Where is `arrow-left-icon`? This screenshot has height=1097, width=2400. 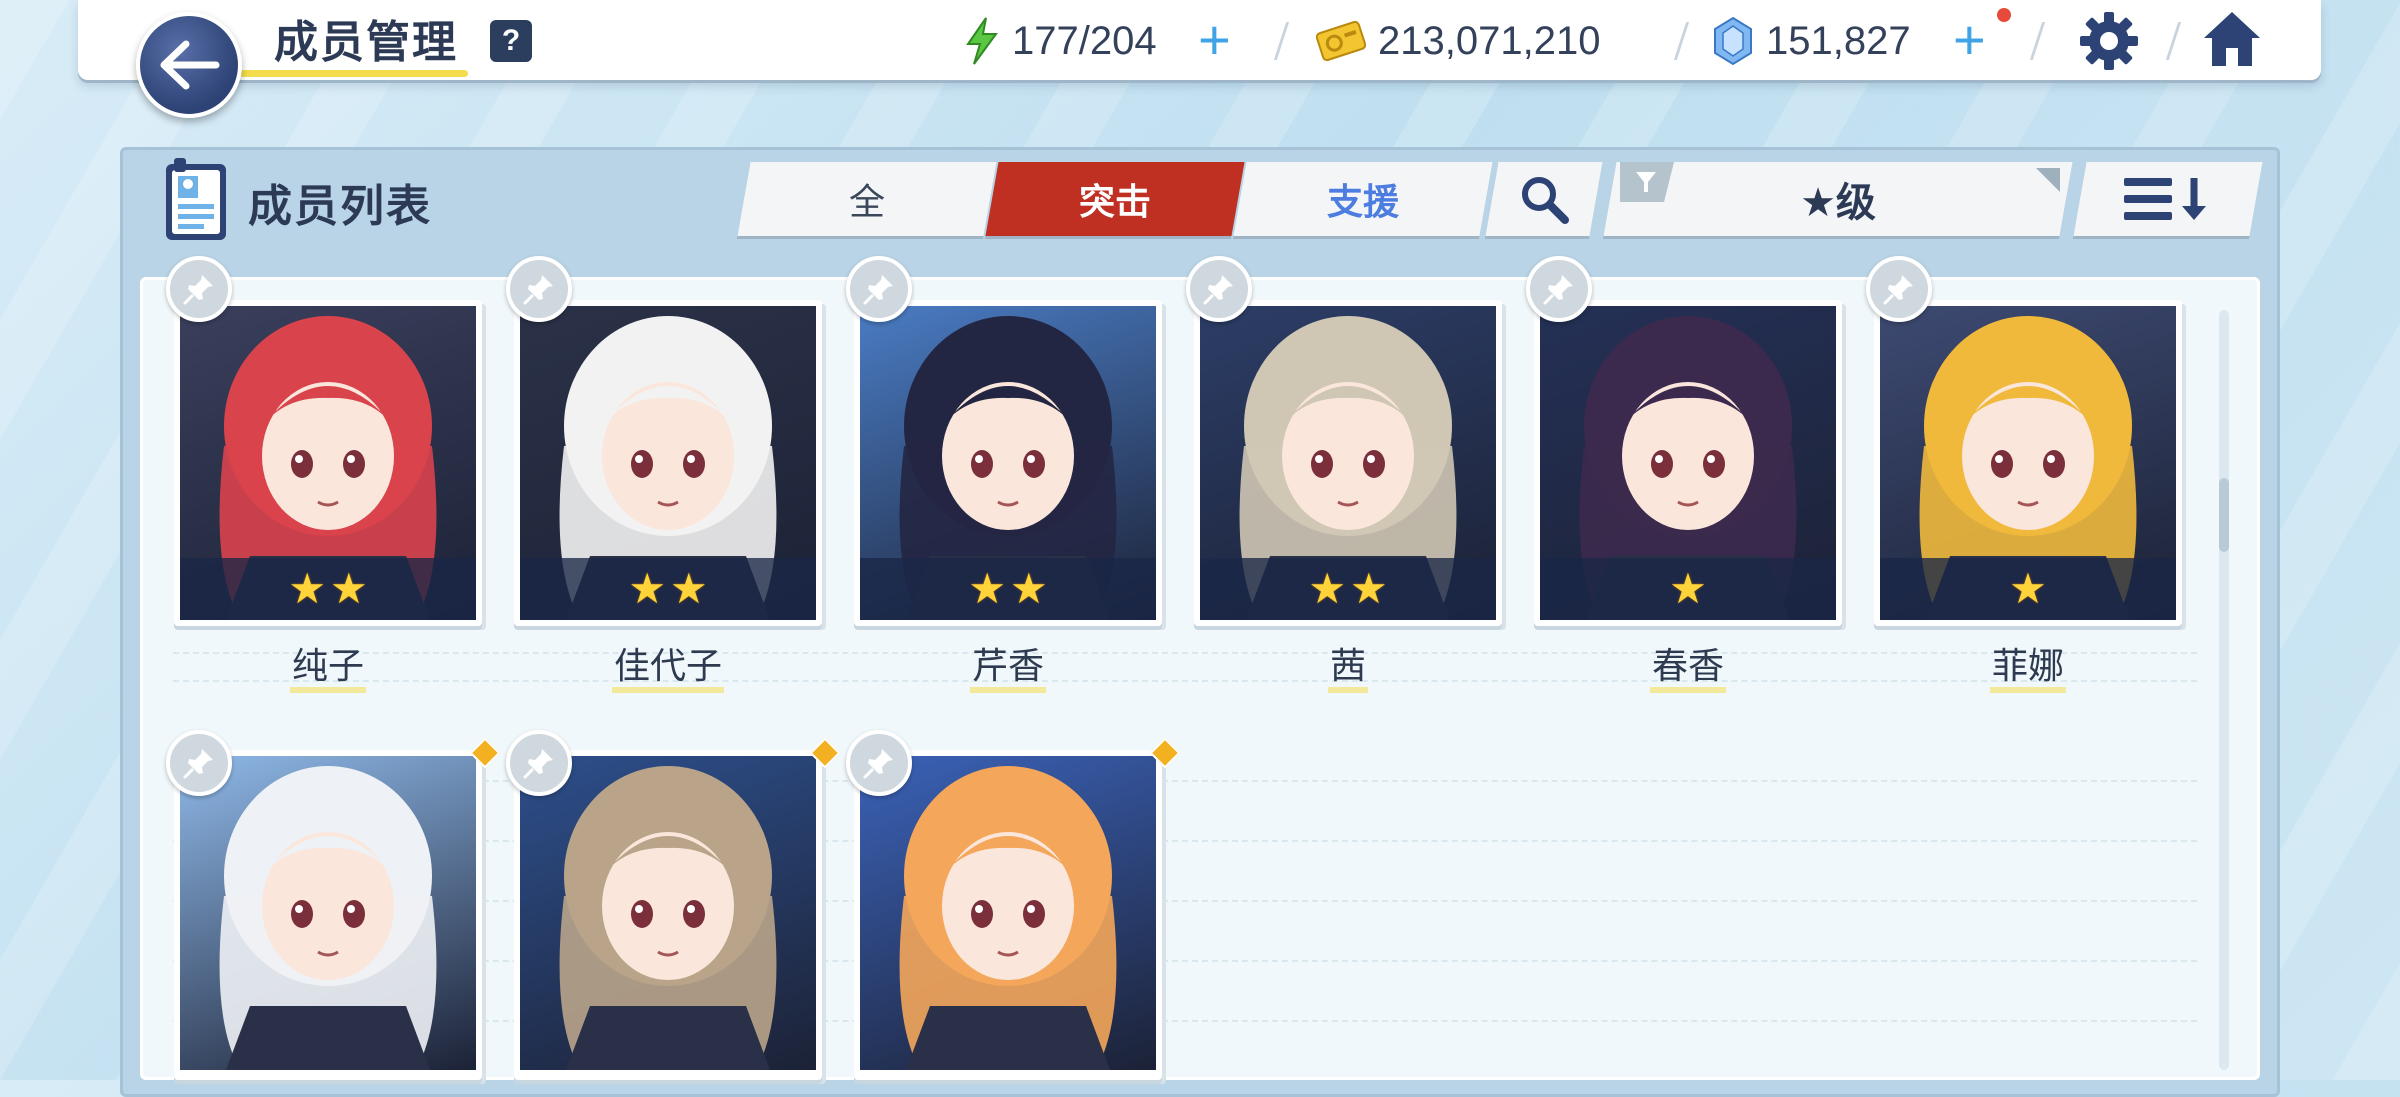
arrow-left-icon is located at coordinates (190, 65).